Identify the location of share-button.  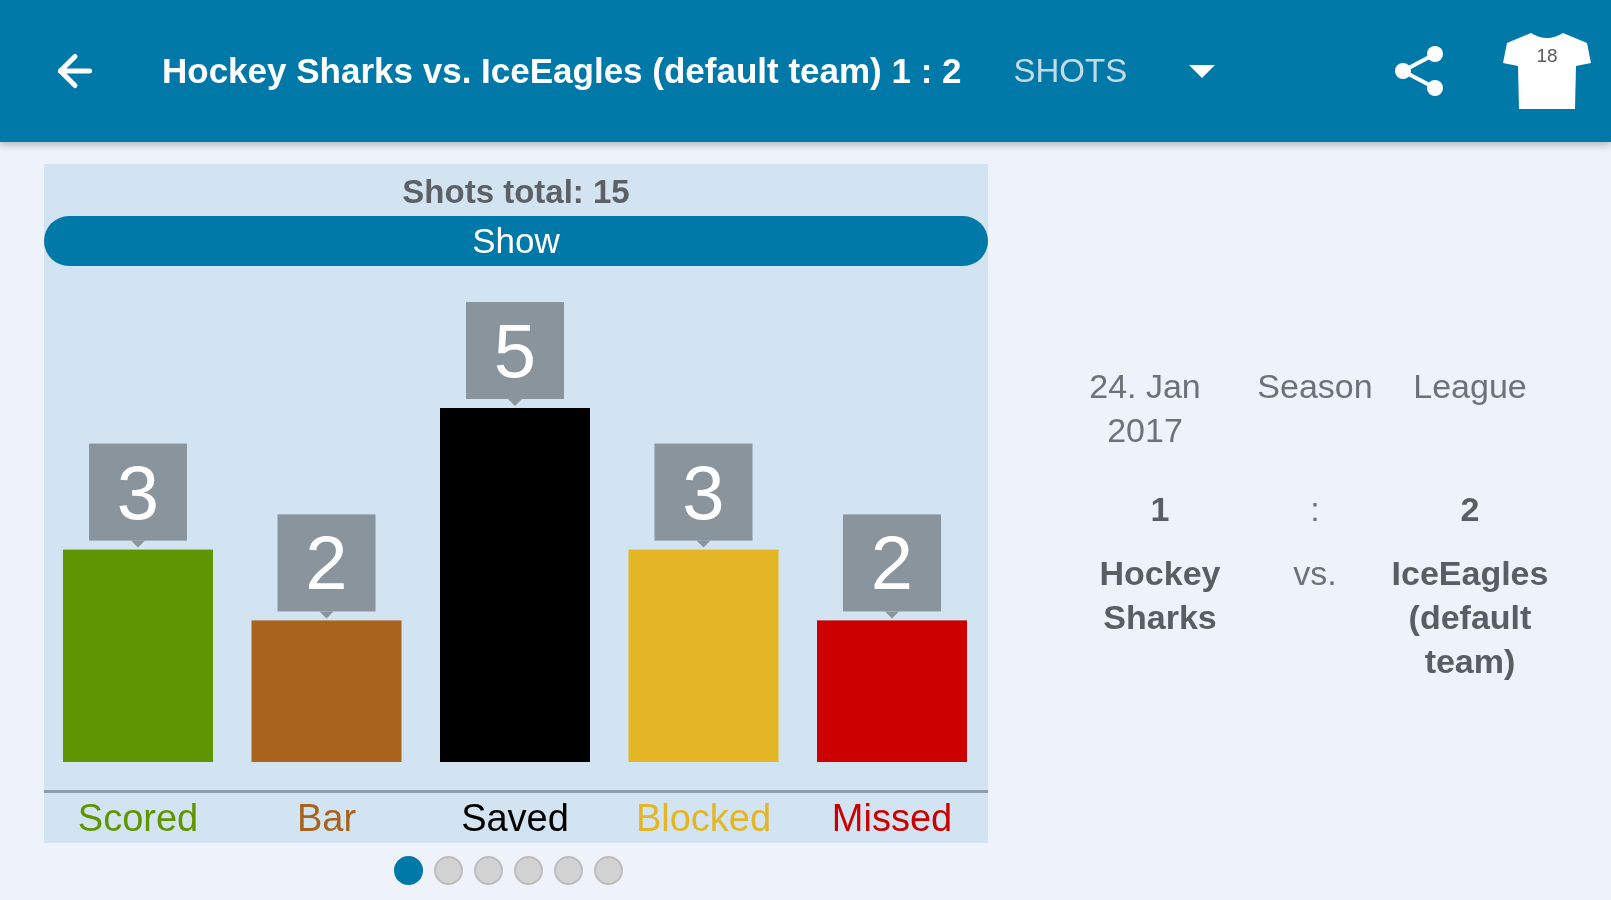
(1419, 71).